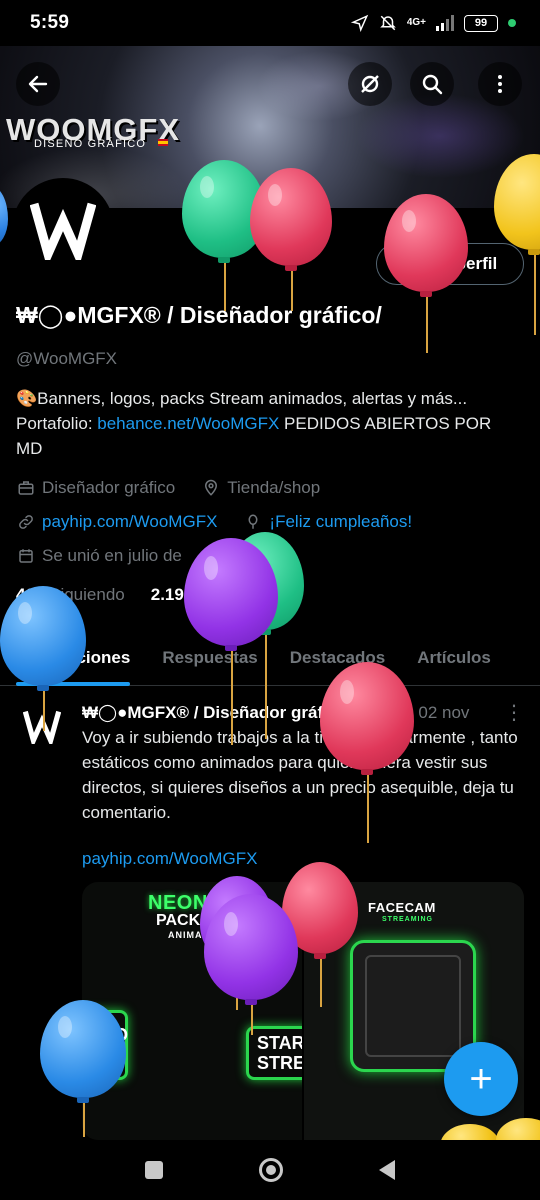 The image size is (540, 1200). What do you see at coordinates (169, 859) in the screenshot?
I see `tweet-link: payhip.com/WooMGFX` at bounding box center [169, 859].